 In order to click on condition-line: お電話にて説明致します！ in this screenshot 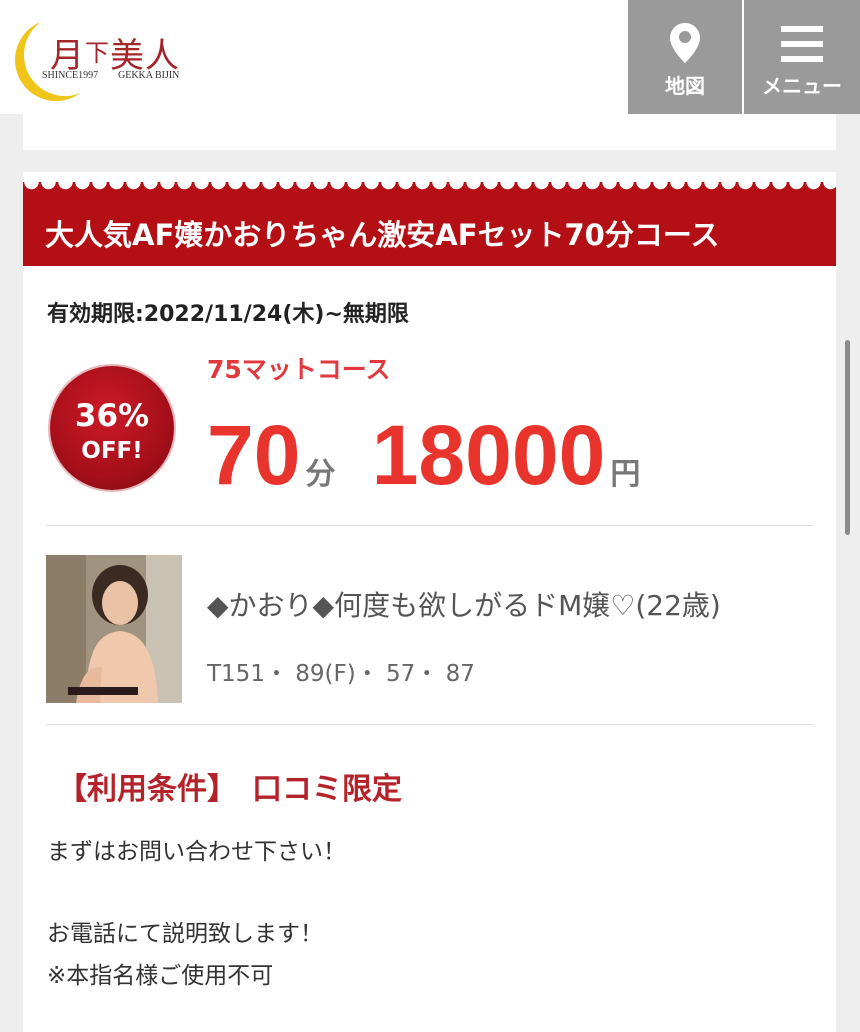, I will do `click(185, 934)`.